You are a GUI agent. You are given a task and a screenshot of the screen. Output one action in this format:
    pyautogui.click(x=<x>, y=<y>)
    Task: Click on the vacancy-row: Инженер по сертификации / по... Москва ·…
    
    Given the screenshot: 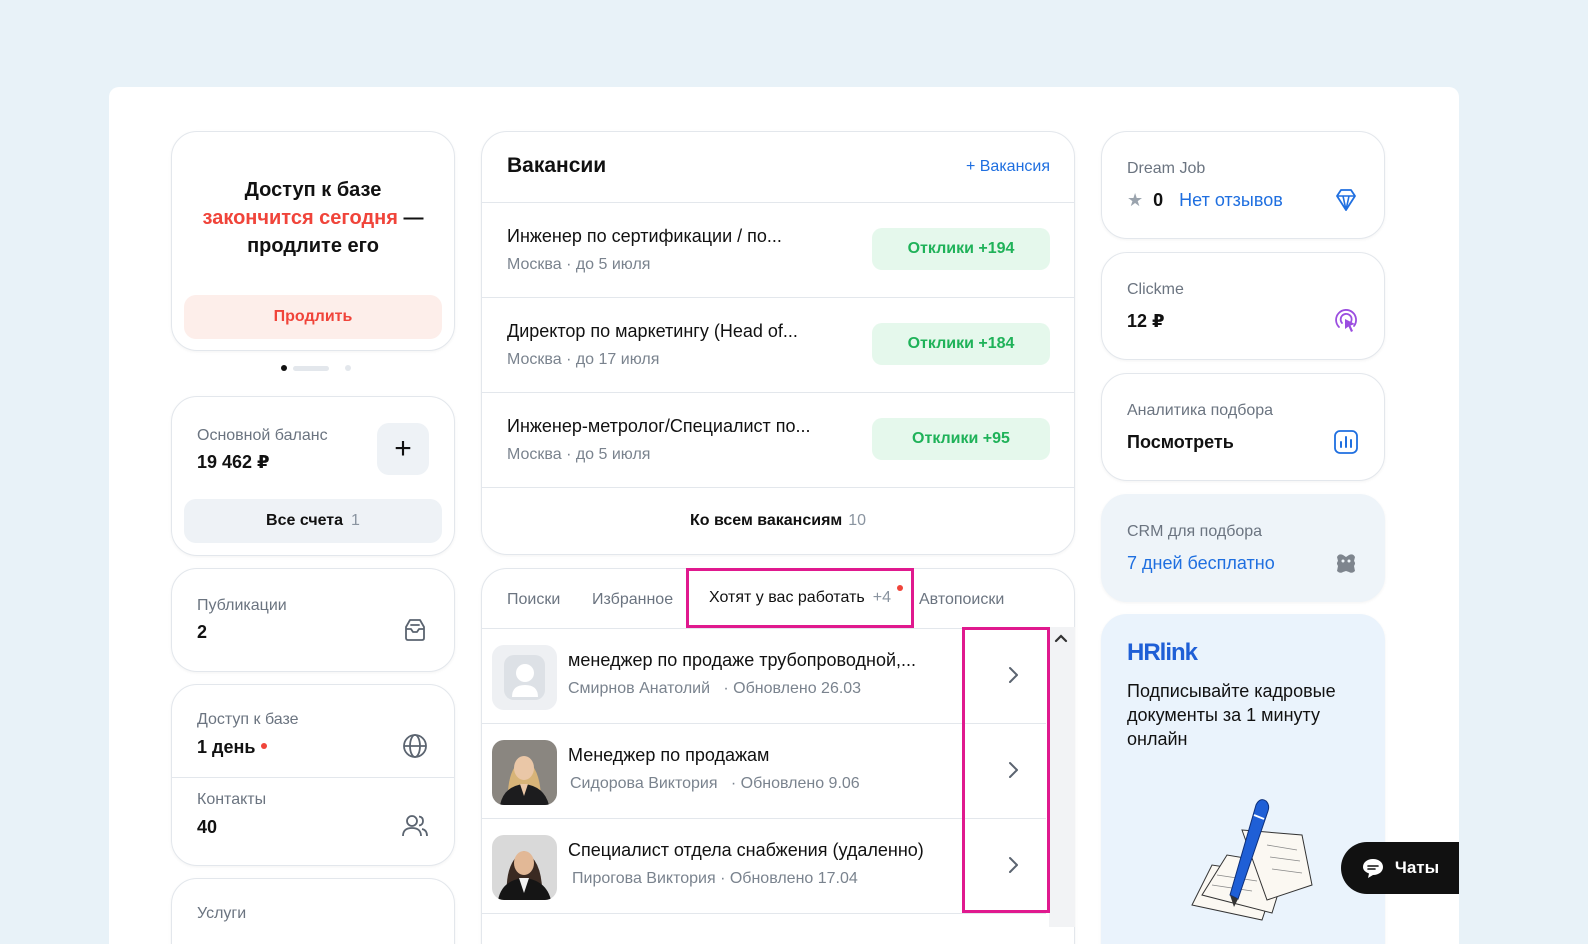 What is the action you would take?
    pyautogui.click(x=778, y=249)
    